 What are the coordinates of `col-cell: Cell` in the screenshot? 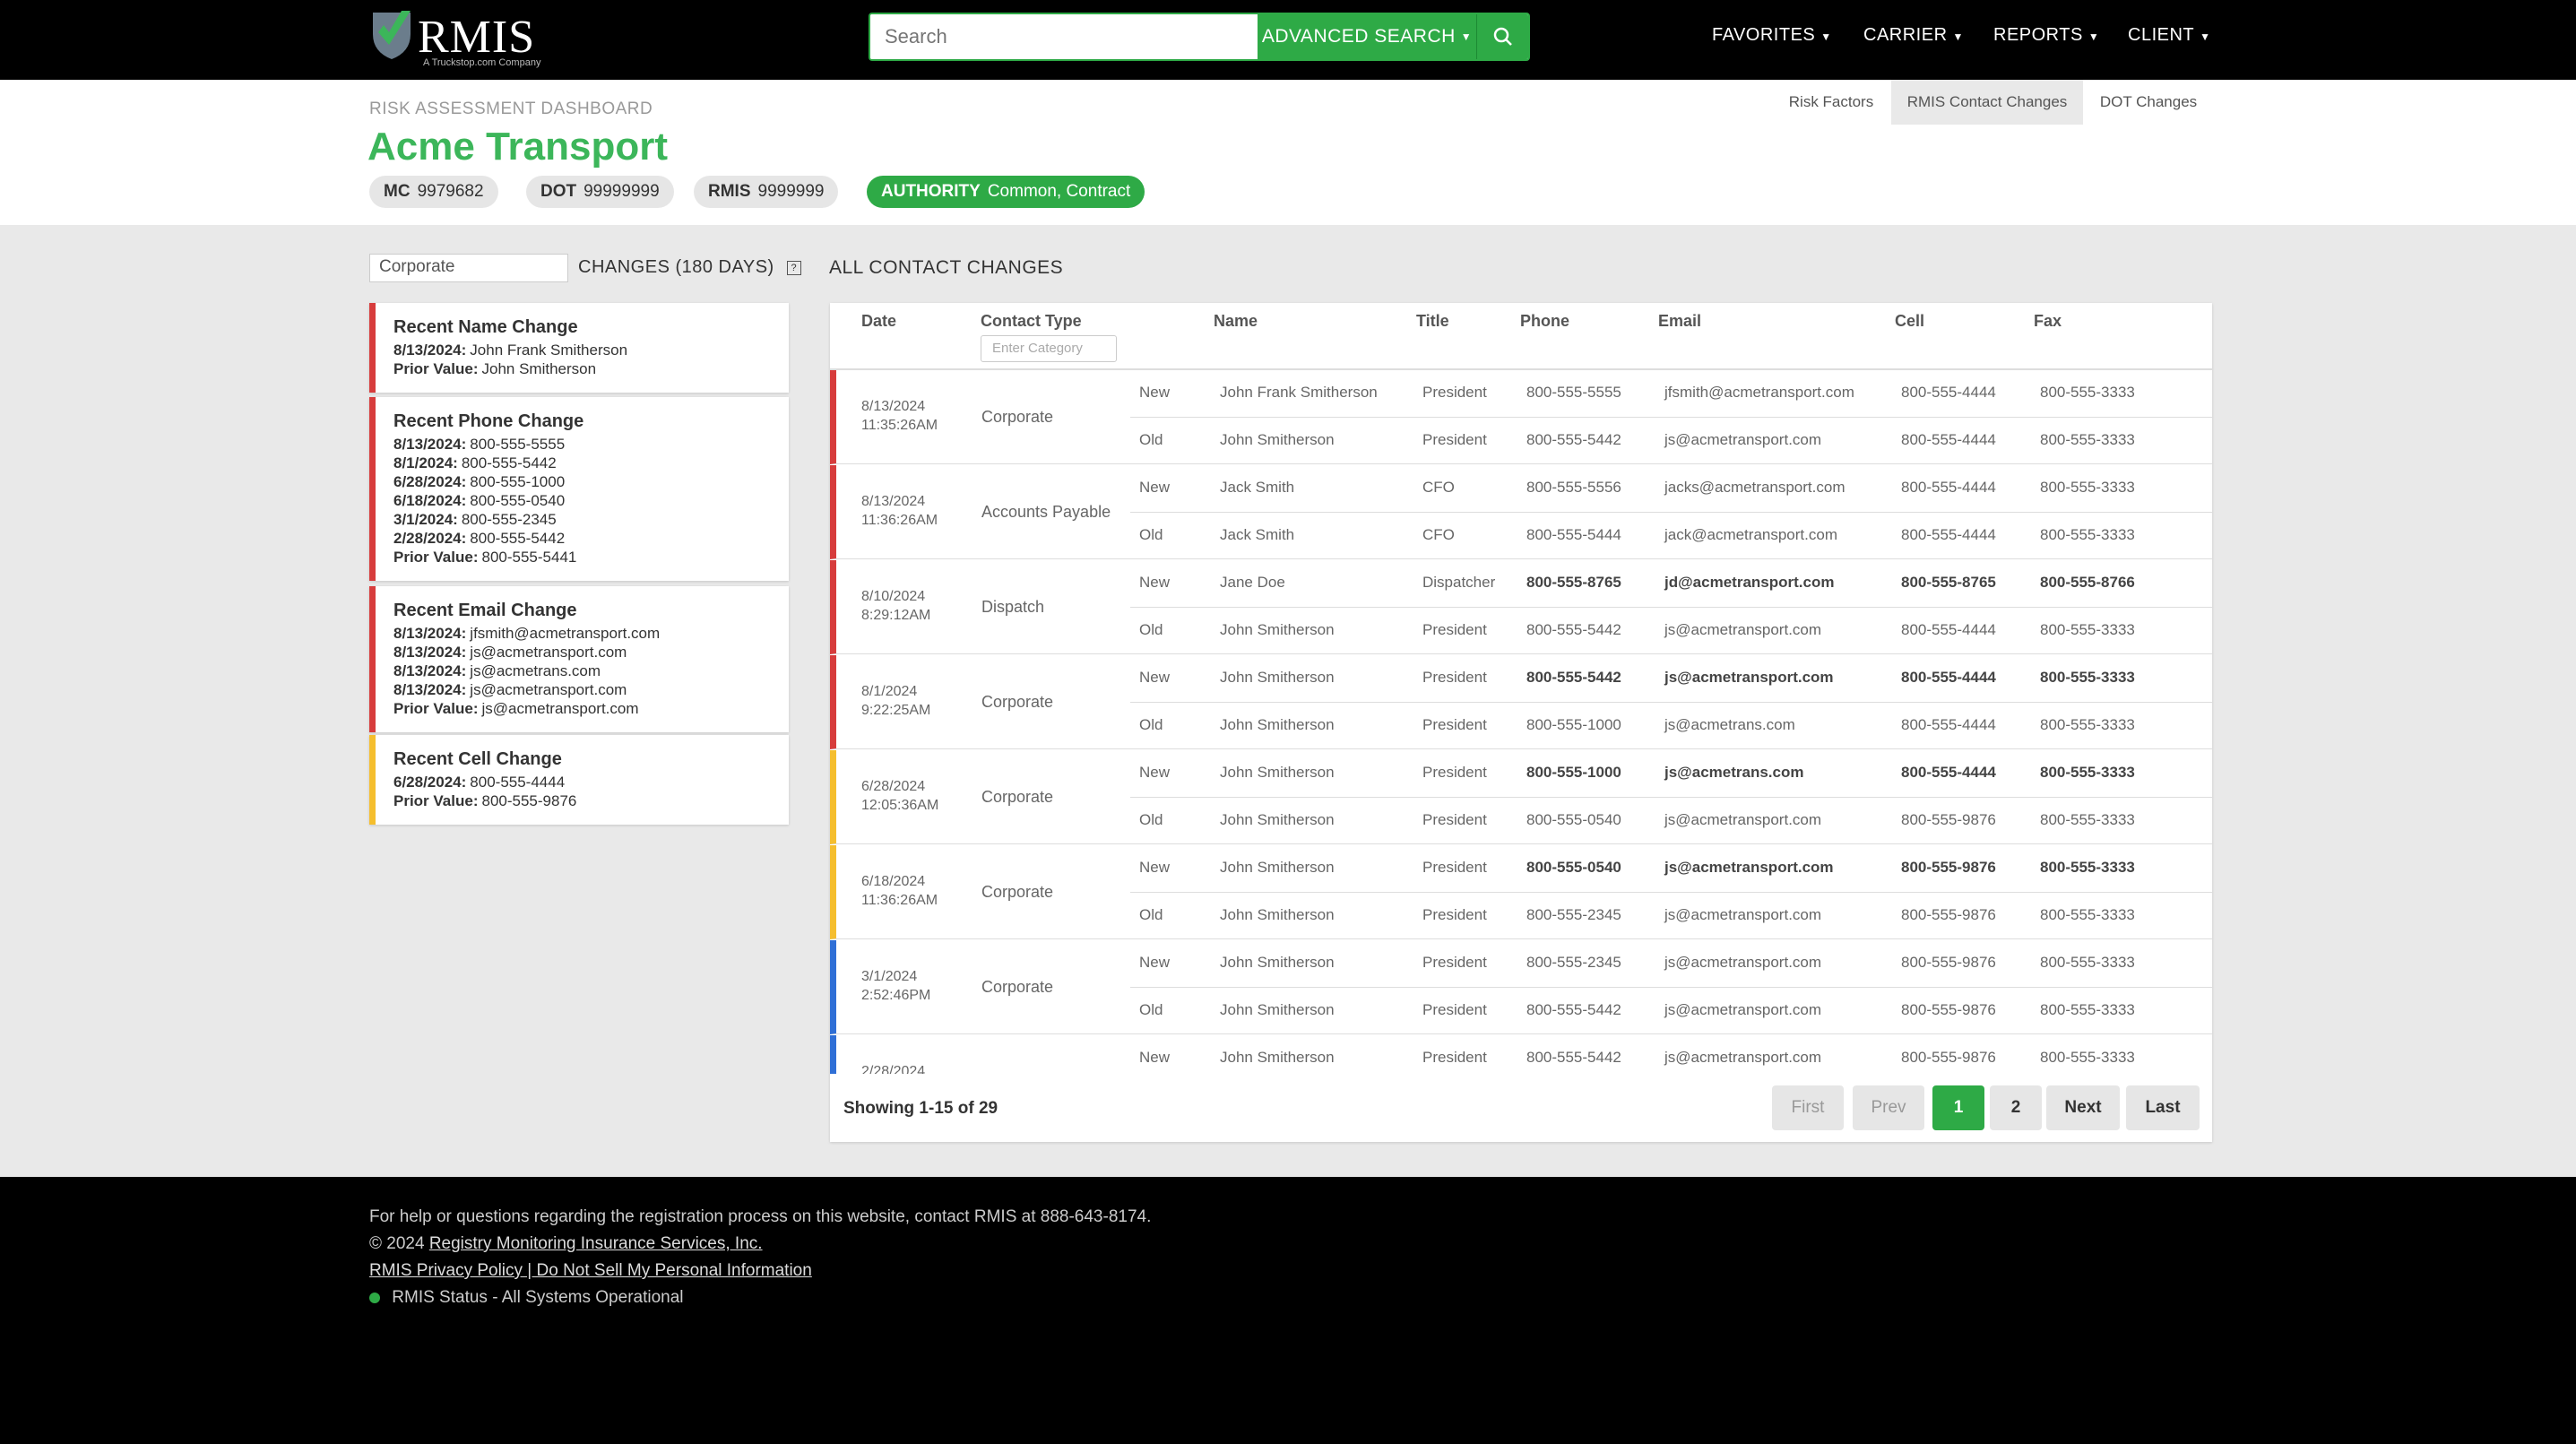 It's located at (1909, 322).